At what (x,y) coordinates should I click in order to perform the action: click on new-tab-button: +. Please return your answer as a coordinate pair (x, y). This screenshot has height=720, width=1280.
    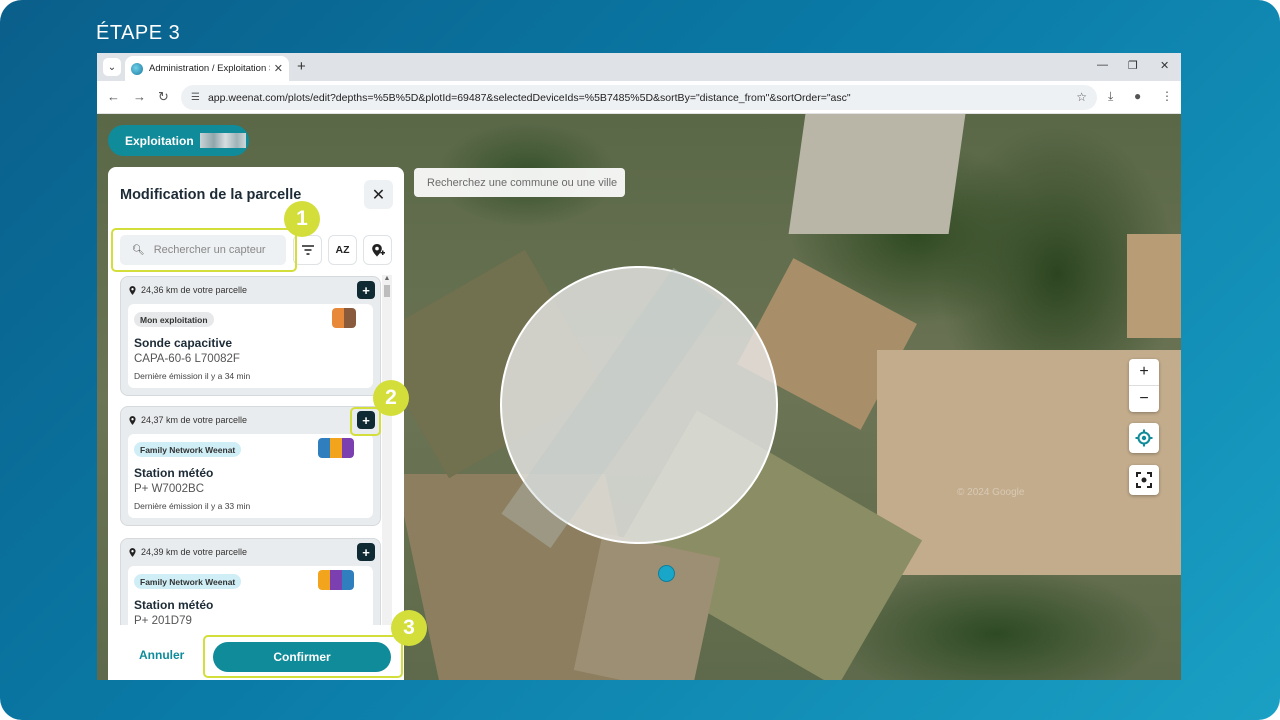
    Looking at the image, I should click on (301, 66).